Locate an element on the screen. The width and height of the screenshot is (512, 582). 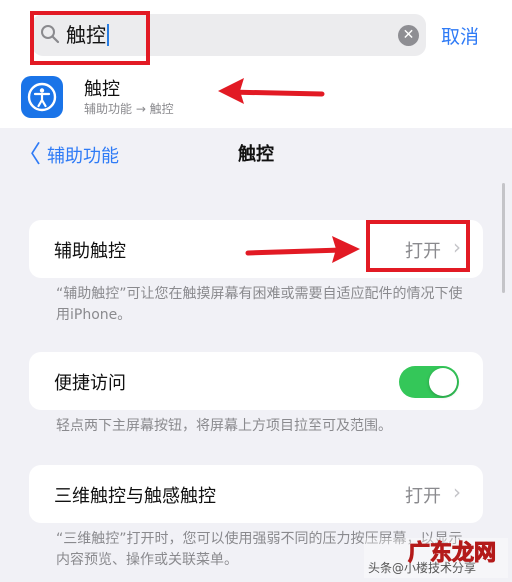
watermark-logo: 头条@小楼技术分享 广东龙网 is located at coordinates (436, 558).